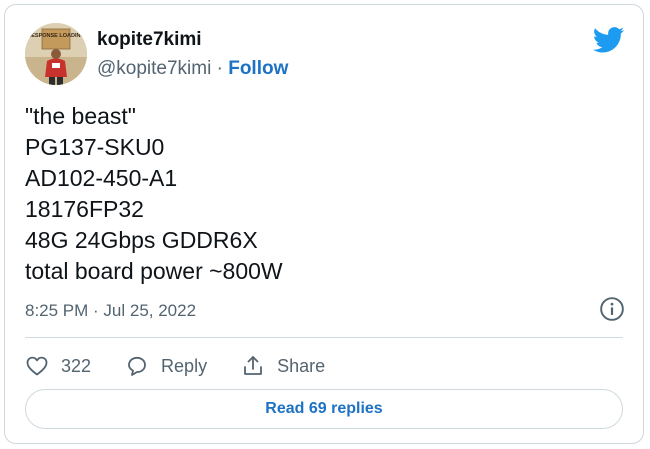  What do you see at coordinates (55, 36) in the screenshot?
I see `sign-word-1: RESPONSE LOADING` at bounding box center [55, 36].